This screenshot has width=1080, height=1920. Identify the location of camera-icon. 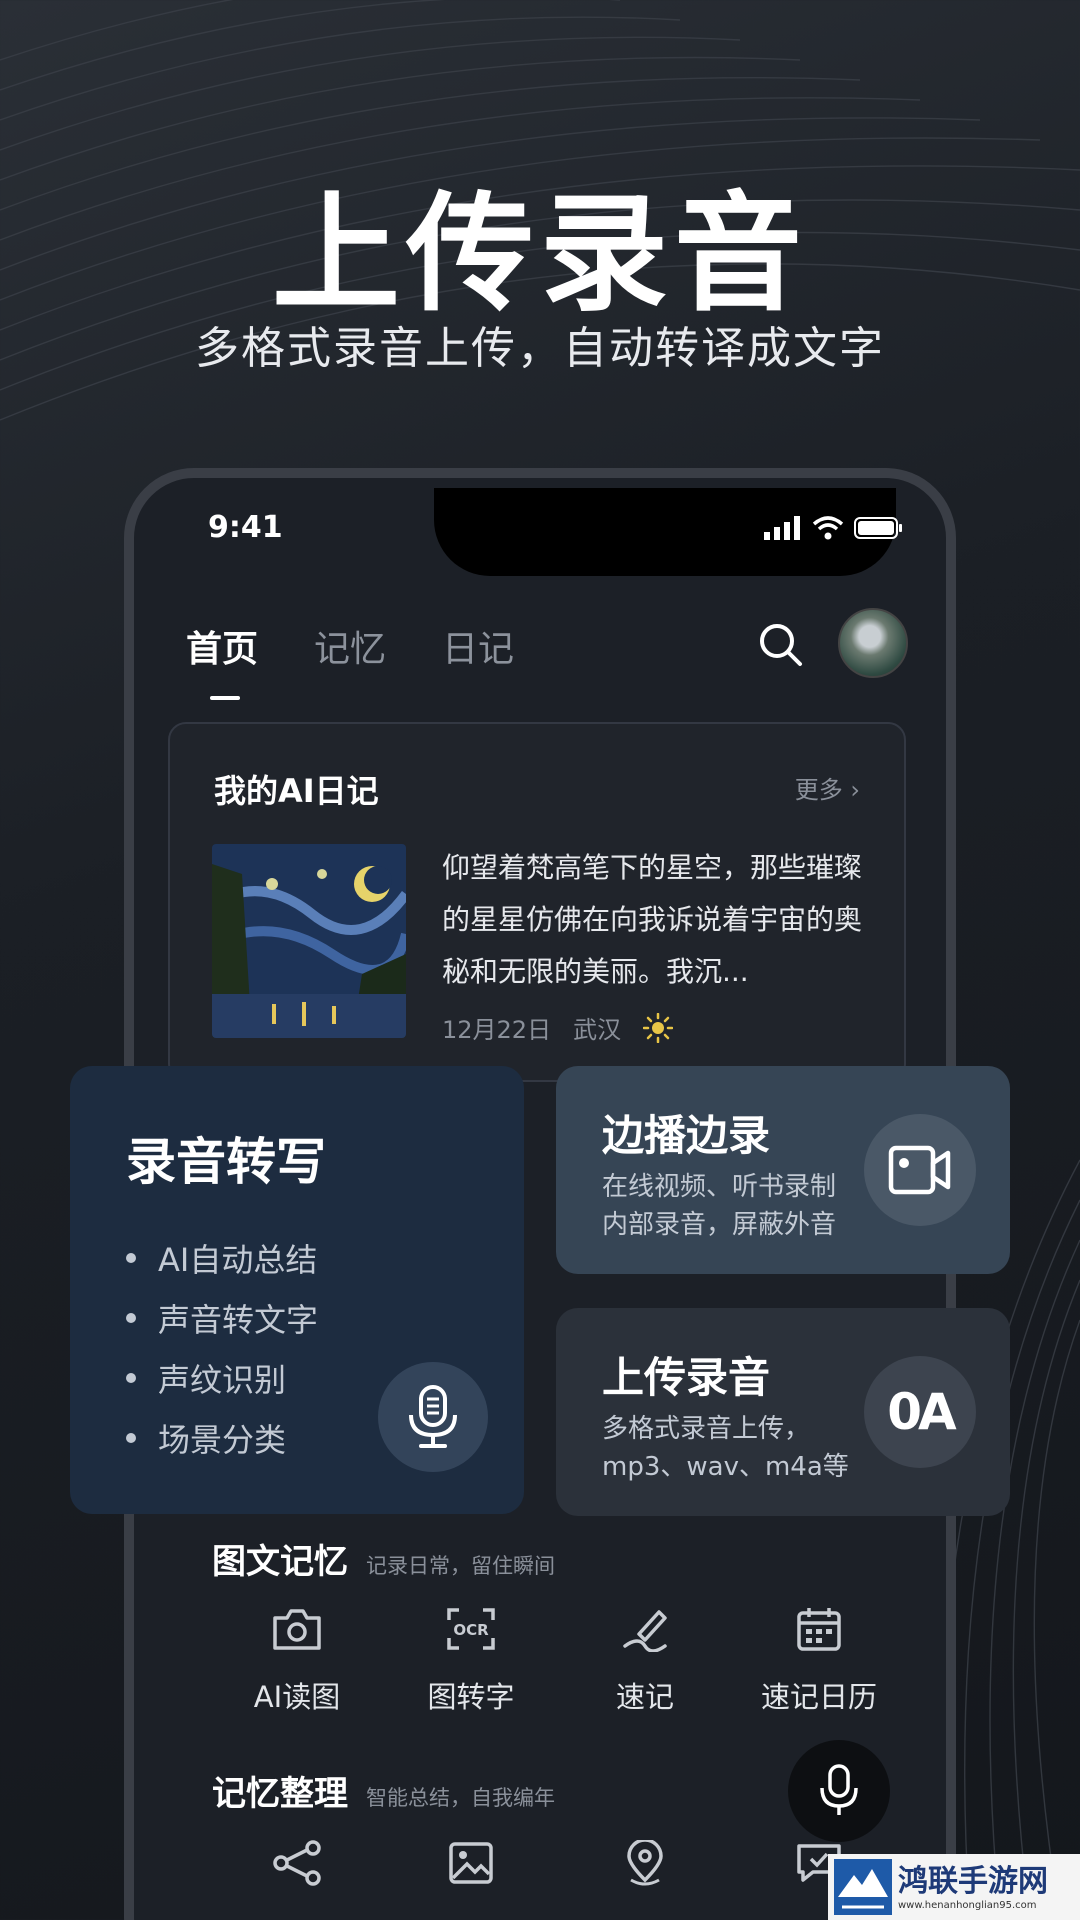
(297, 1629).